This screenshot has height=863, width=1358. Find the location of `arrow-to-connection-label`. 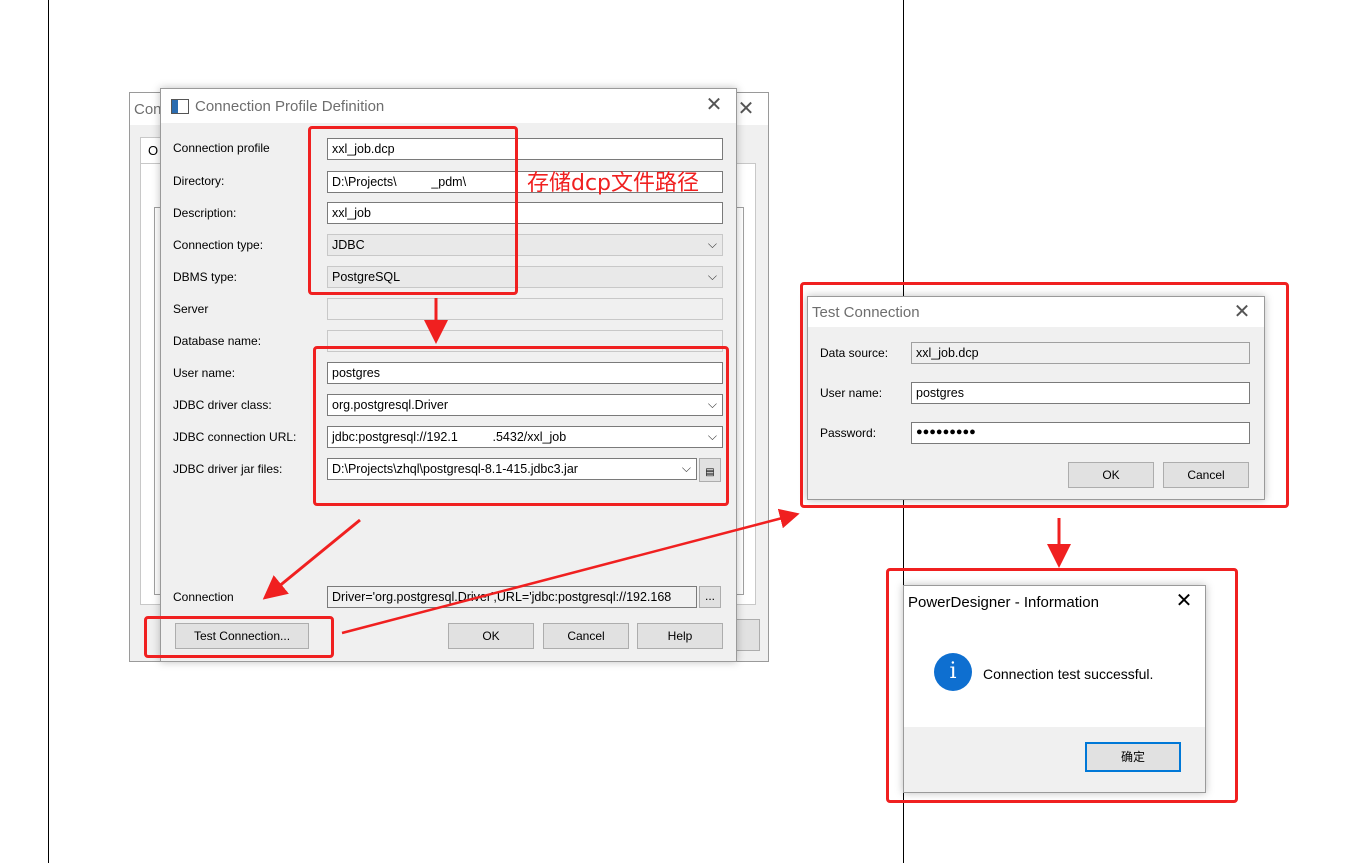

arrow-to-connection-label is located at coordinates (311, 559).